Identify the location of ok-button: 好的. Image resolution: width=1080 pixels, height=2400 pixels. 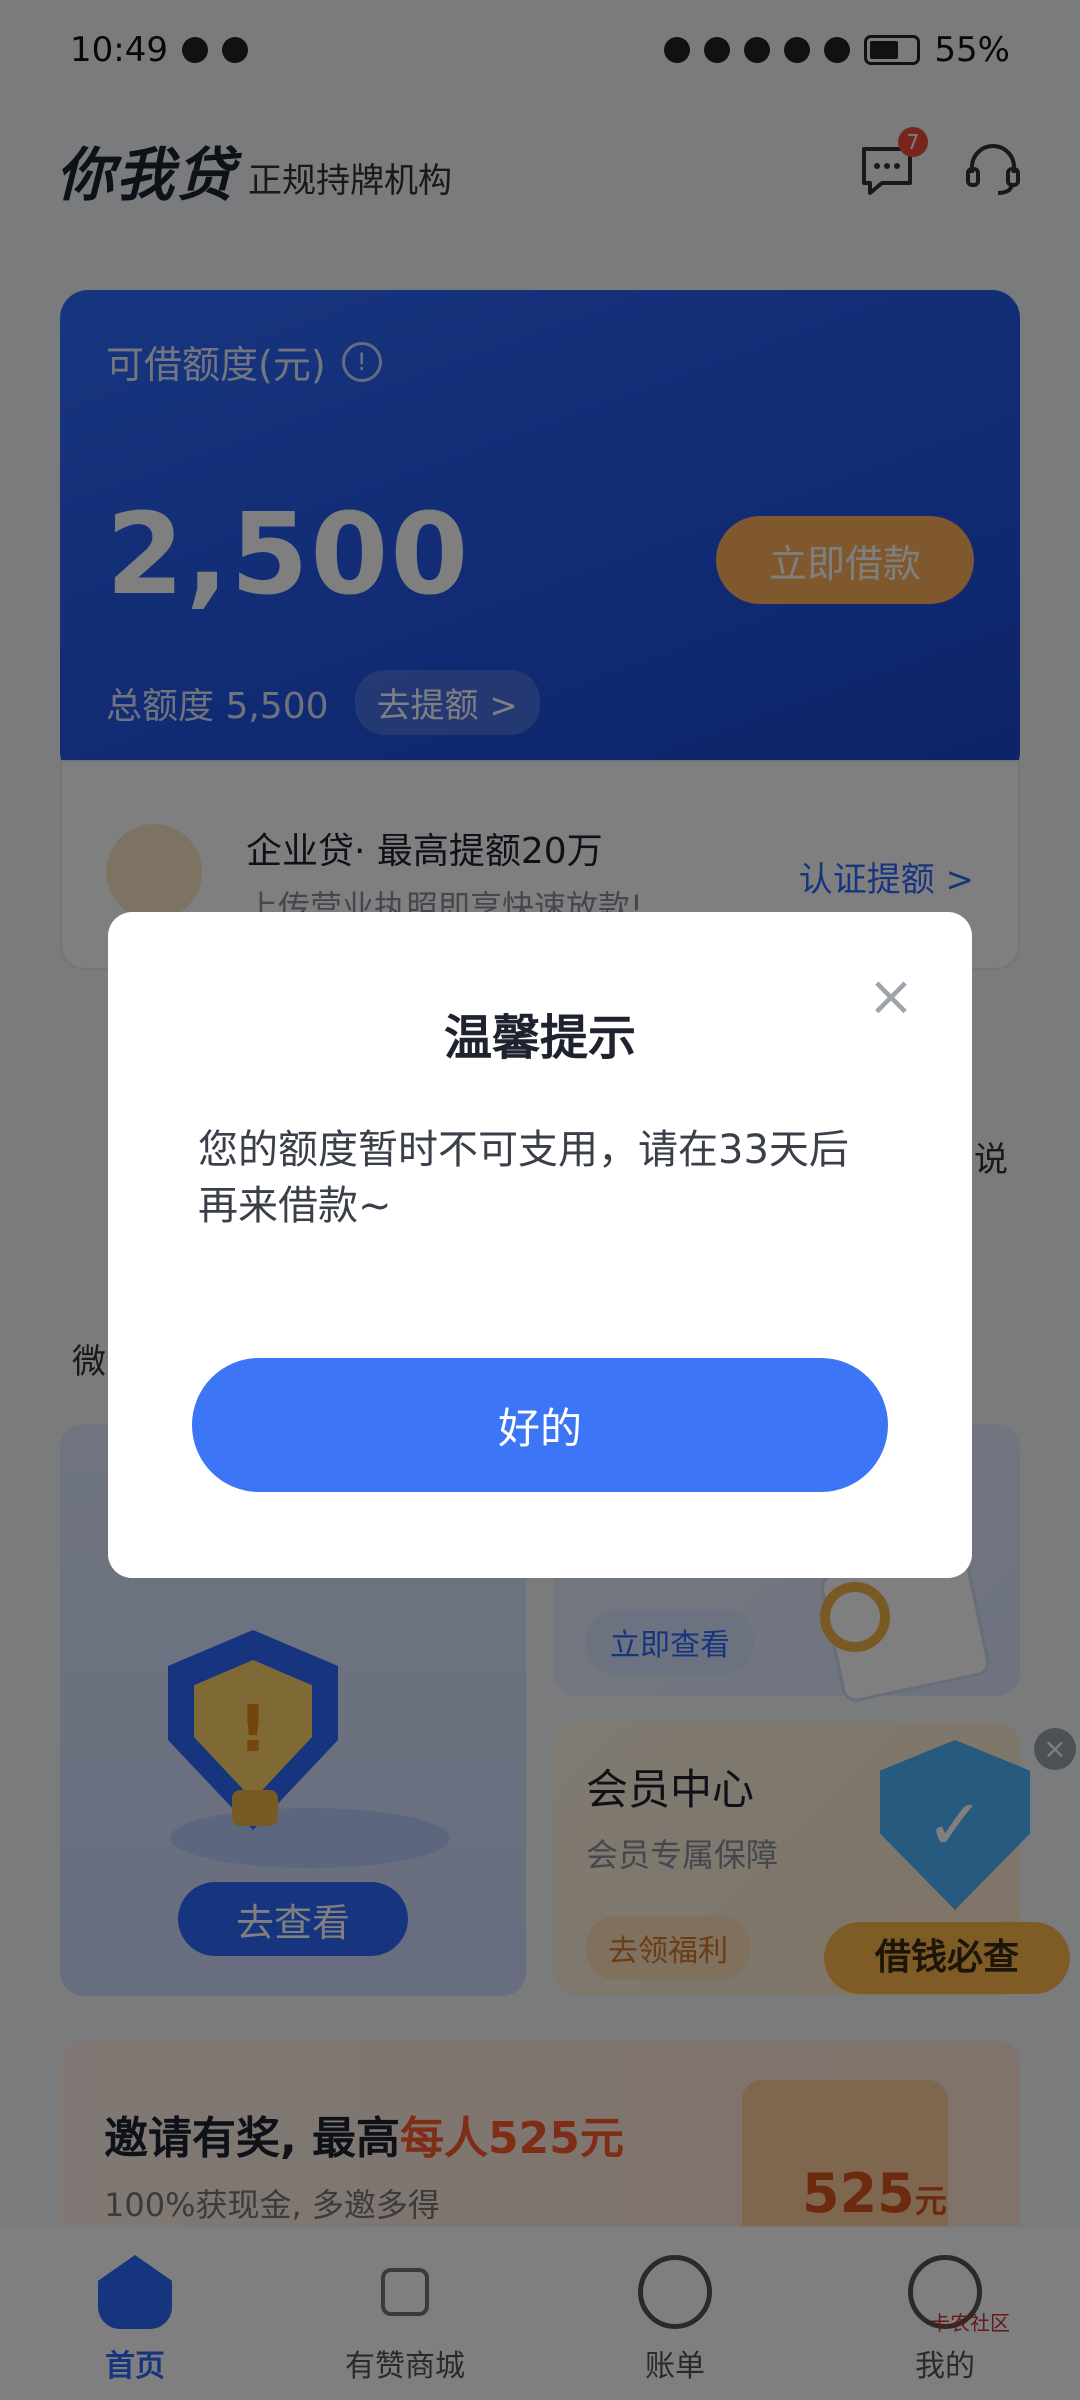
(540, 1425).